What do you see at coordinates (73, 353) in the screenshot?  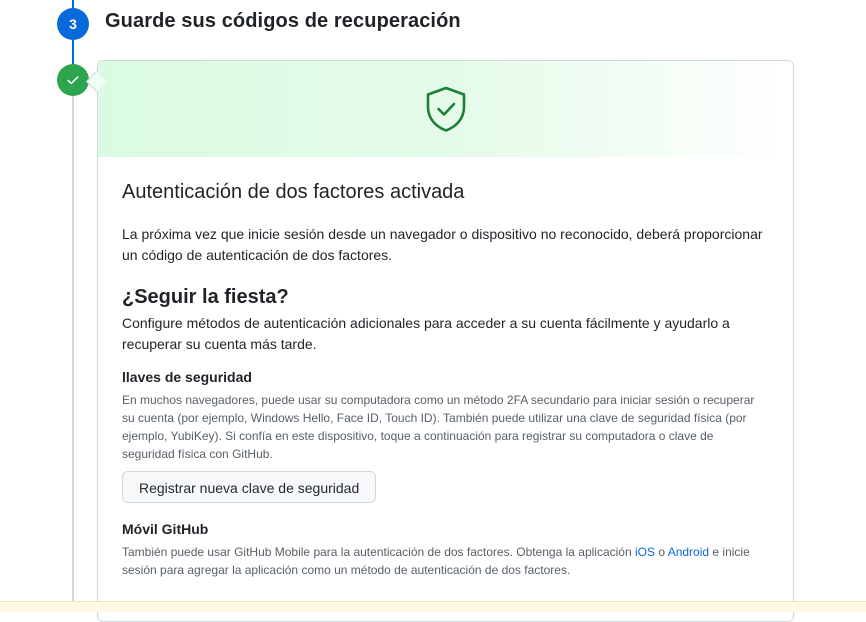 I see `timeline-line-bottom` at bounding box center [73, 353].